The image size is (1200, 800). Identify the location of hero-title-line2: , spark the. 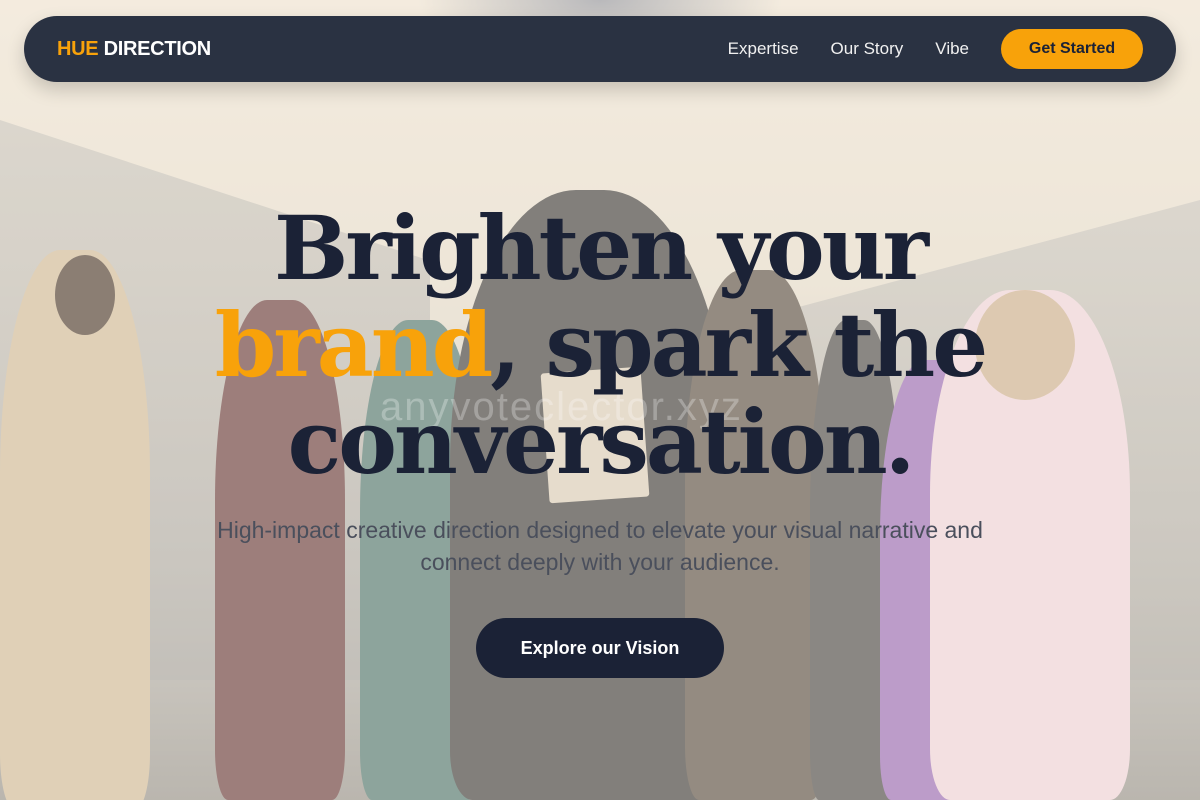
(739, 345).